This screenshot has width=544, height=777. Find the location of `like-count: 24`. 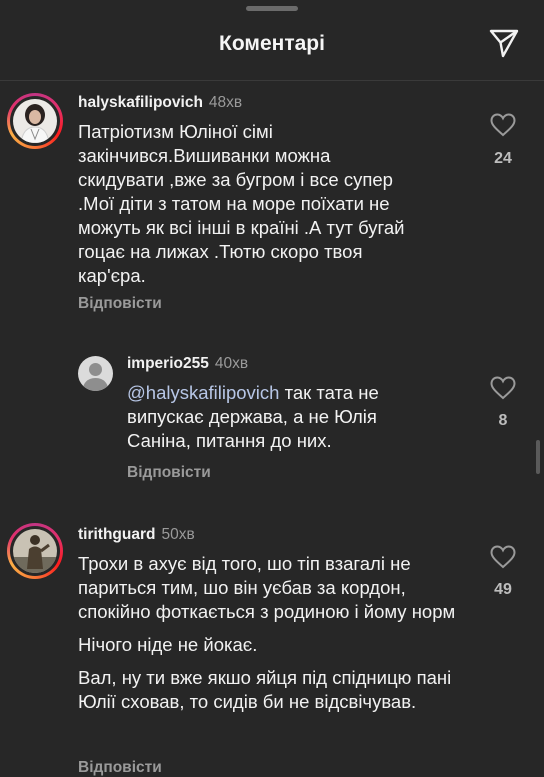

like-count: 24 is located at coordinates (503, 158).